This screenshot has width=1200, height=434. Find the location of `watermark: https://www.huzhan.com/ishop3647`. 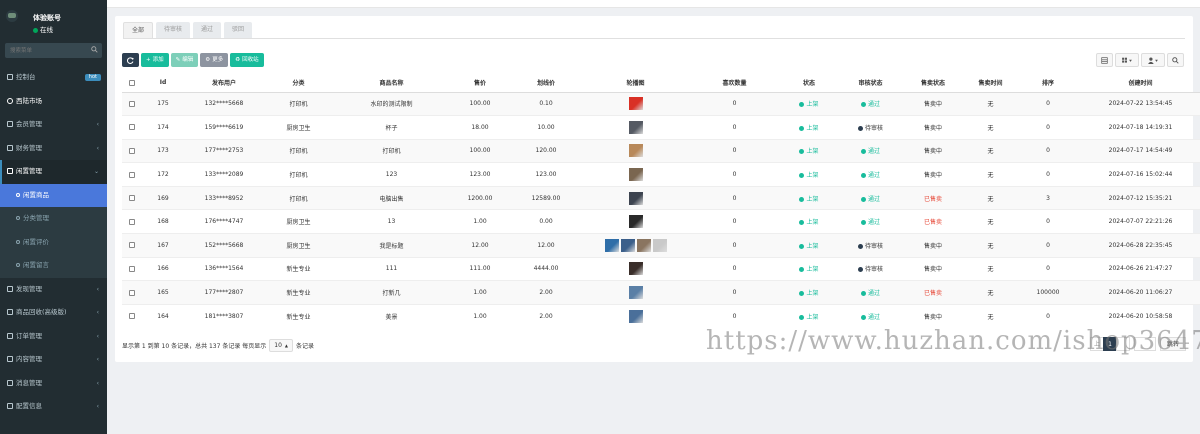

watermark: https://www.huzhan.com/ishop3647 is located at coordinates (953, 341).